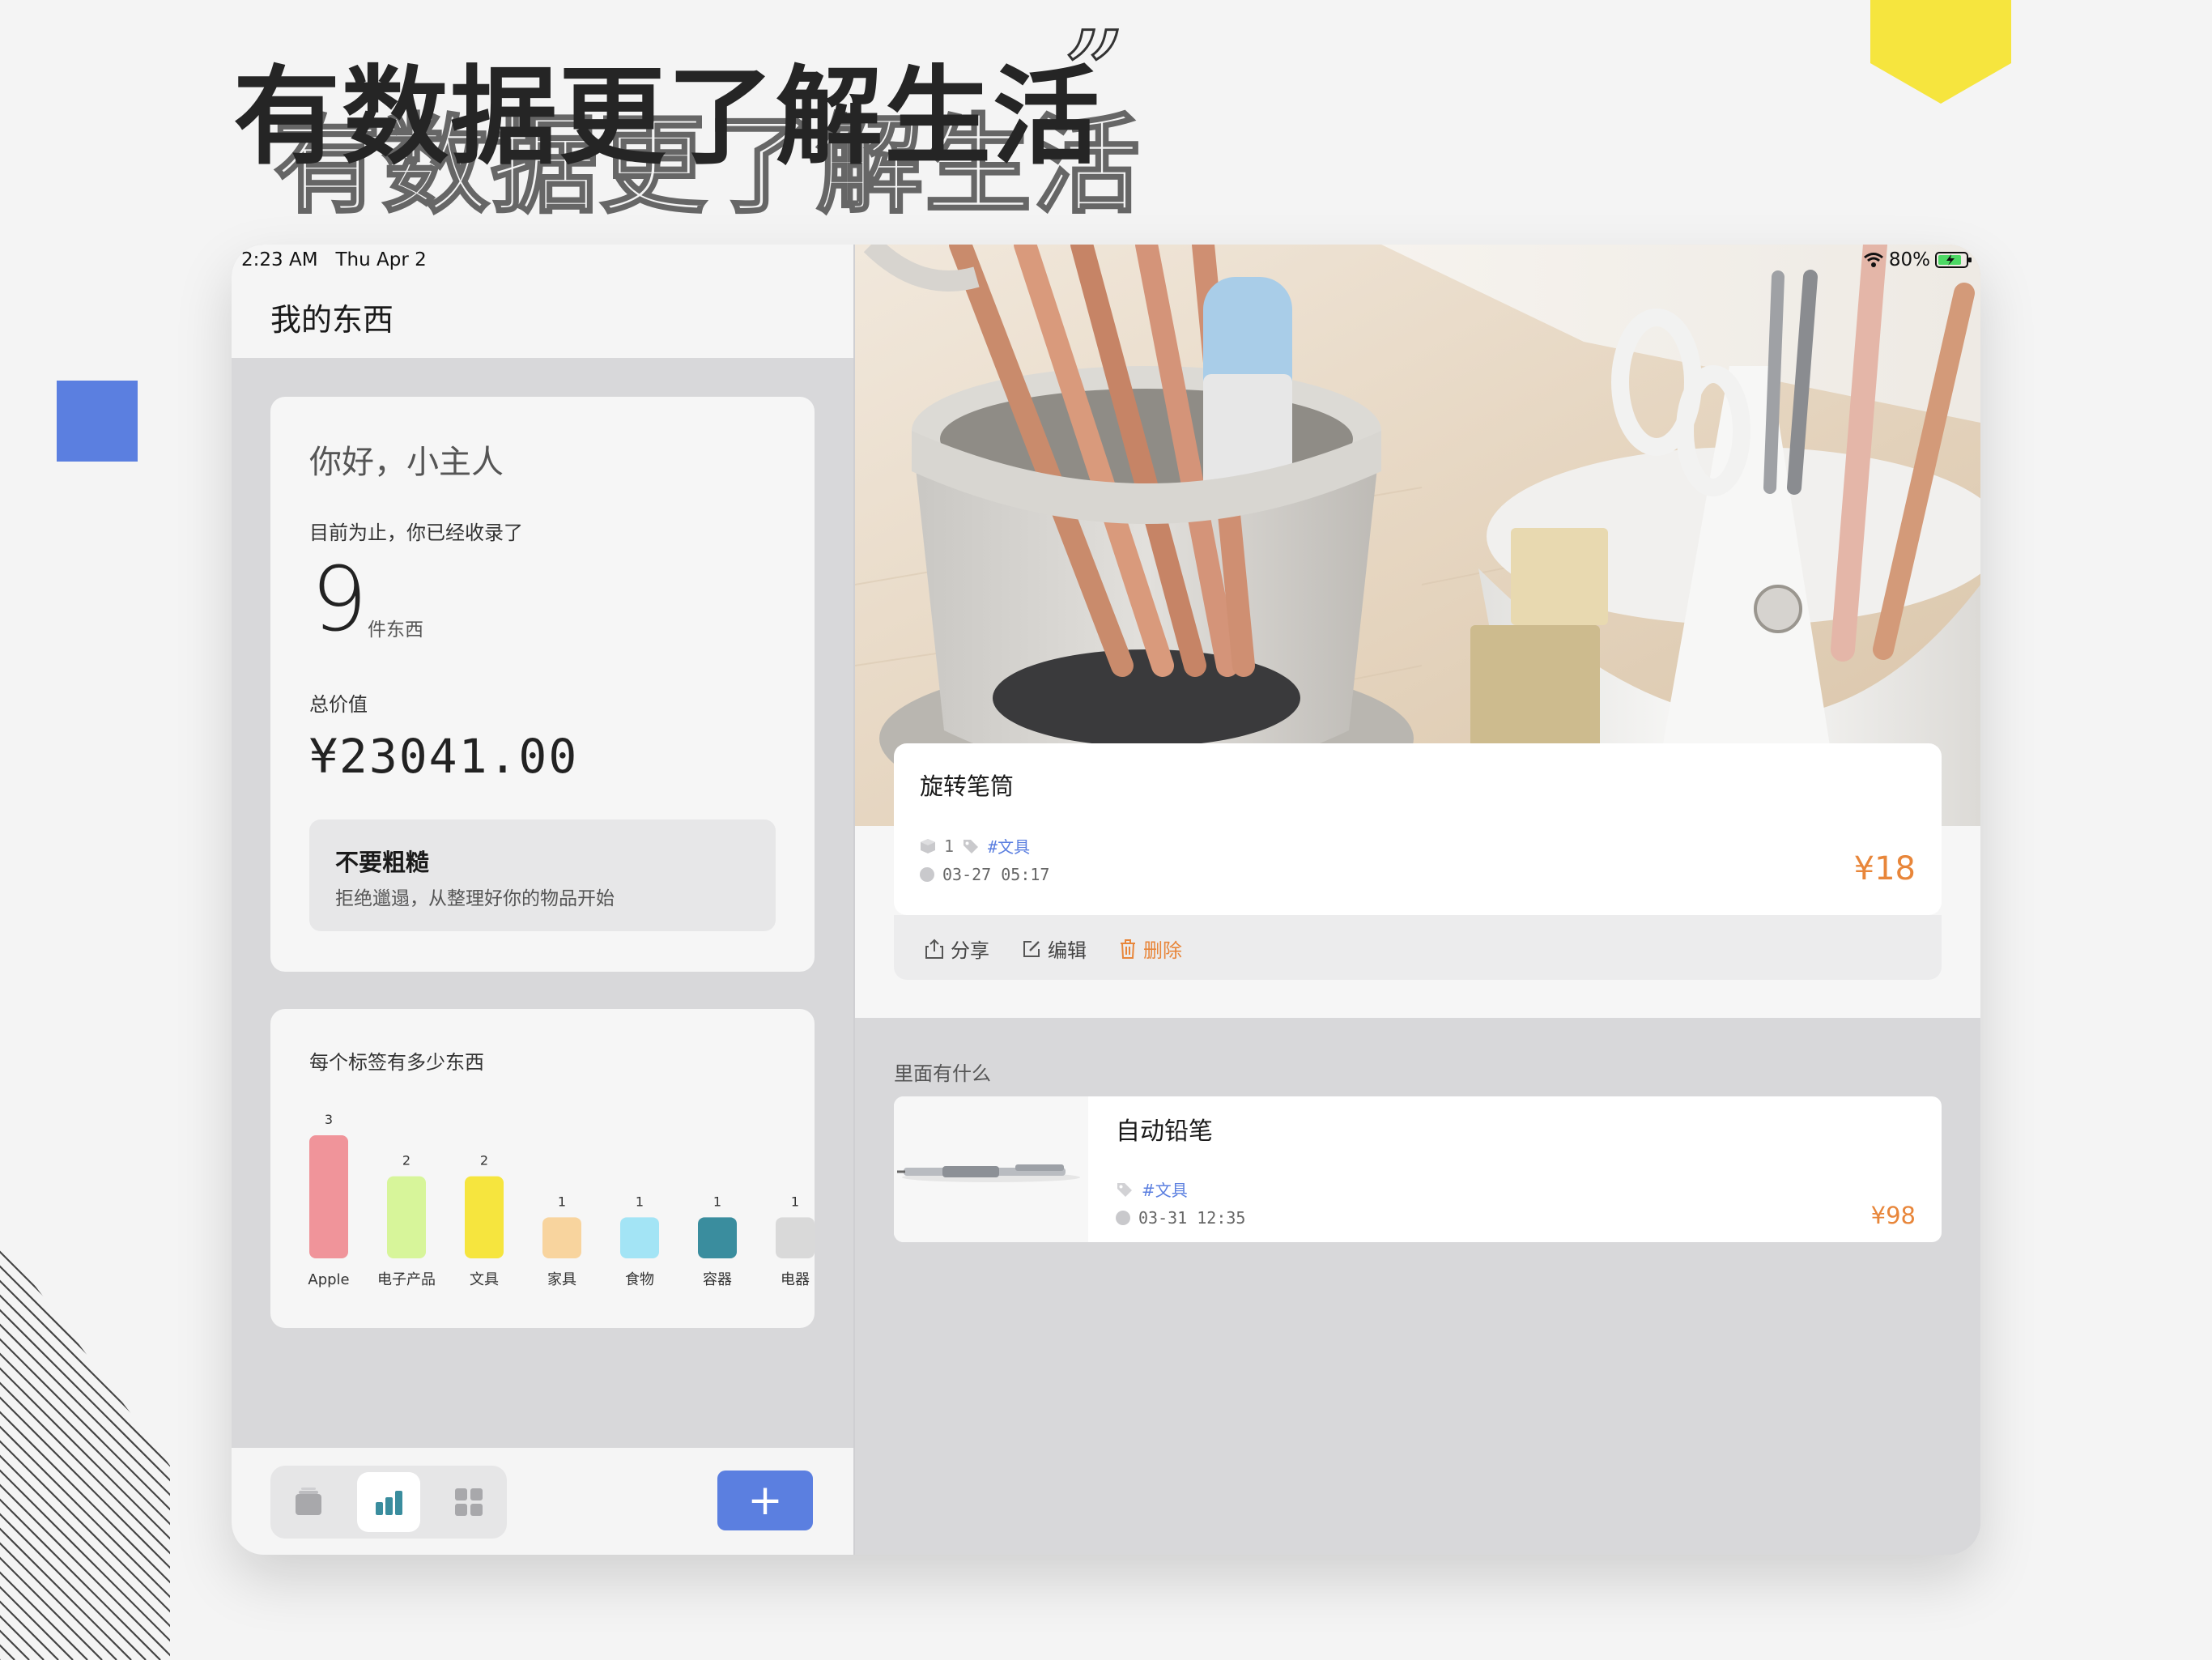  Describe the element at coordinates (795, 1279) in the screenshot. I see `chart-category-label: 电器` at that location.